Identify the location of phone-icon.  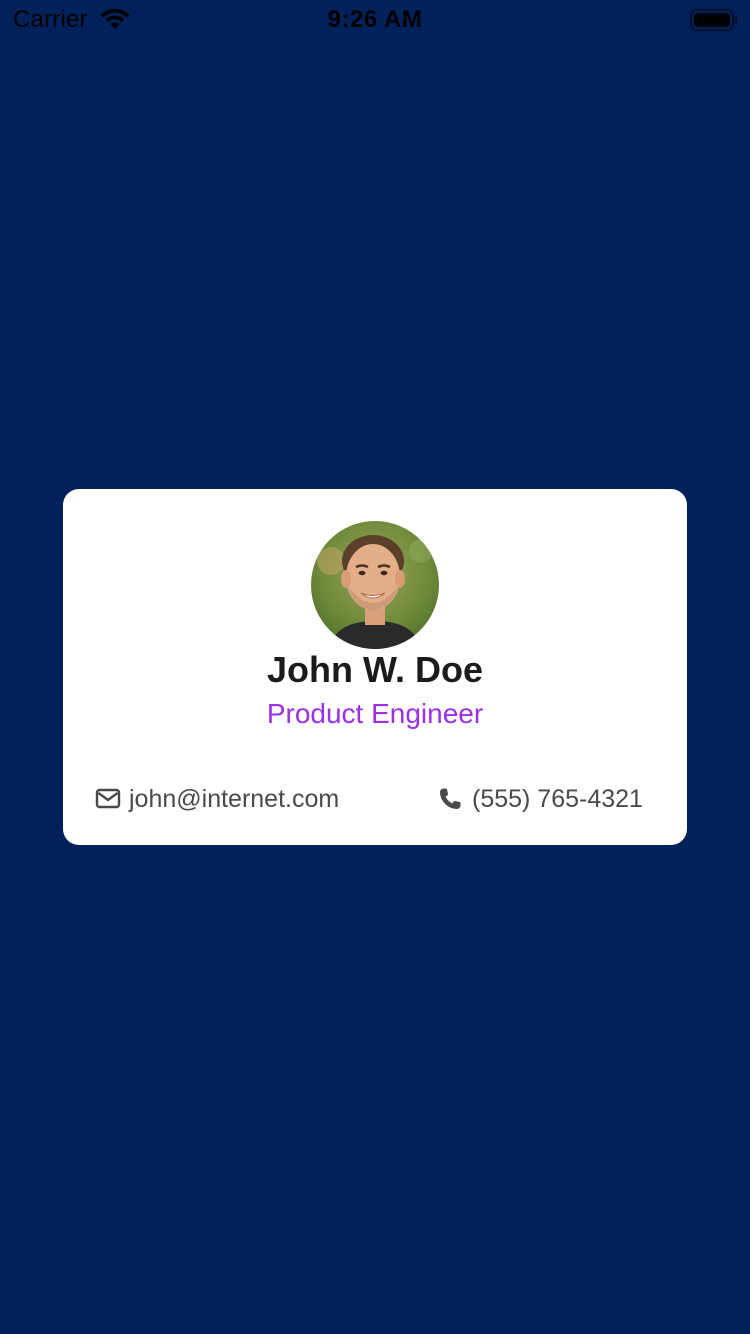
(451, 799).